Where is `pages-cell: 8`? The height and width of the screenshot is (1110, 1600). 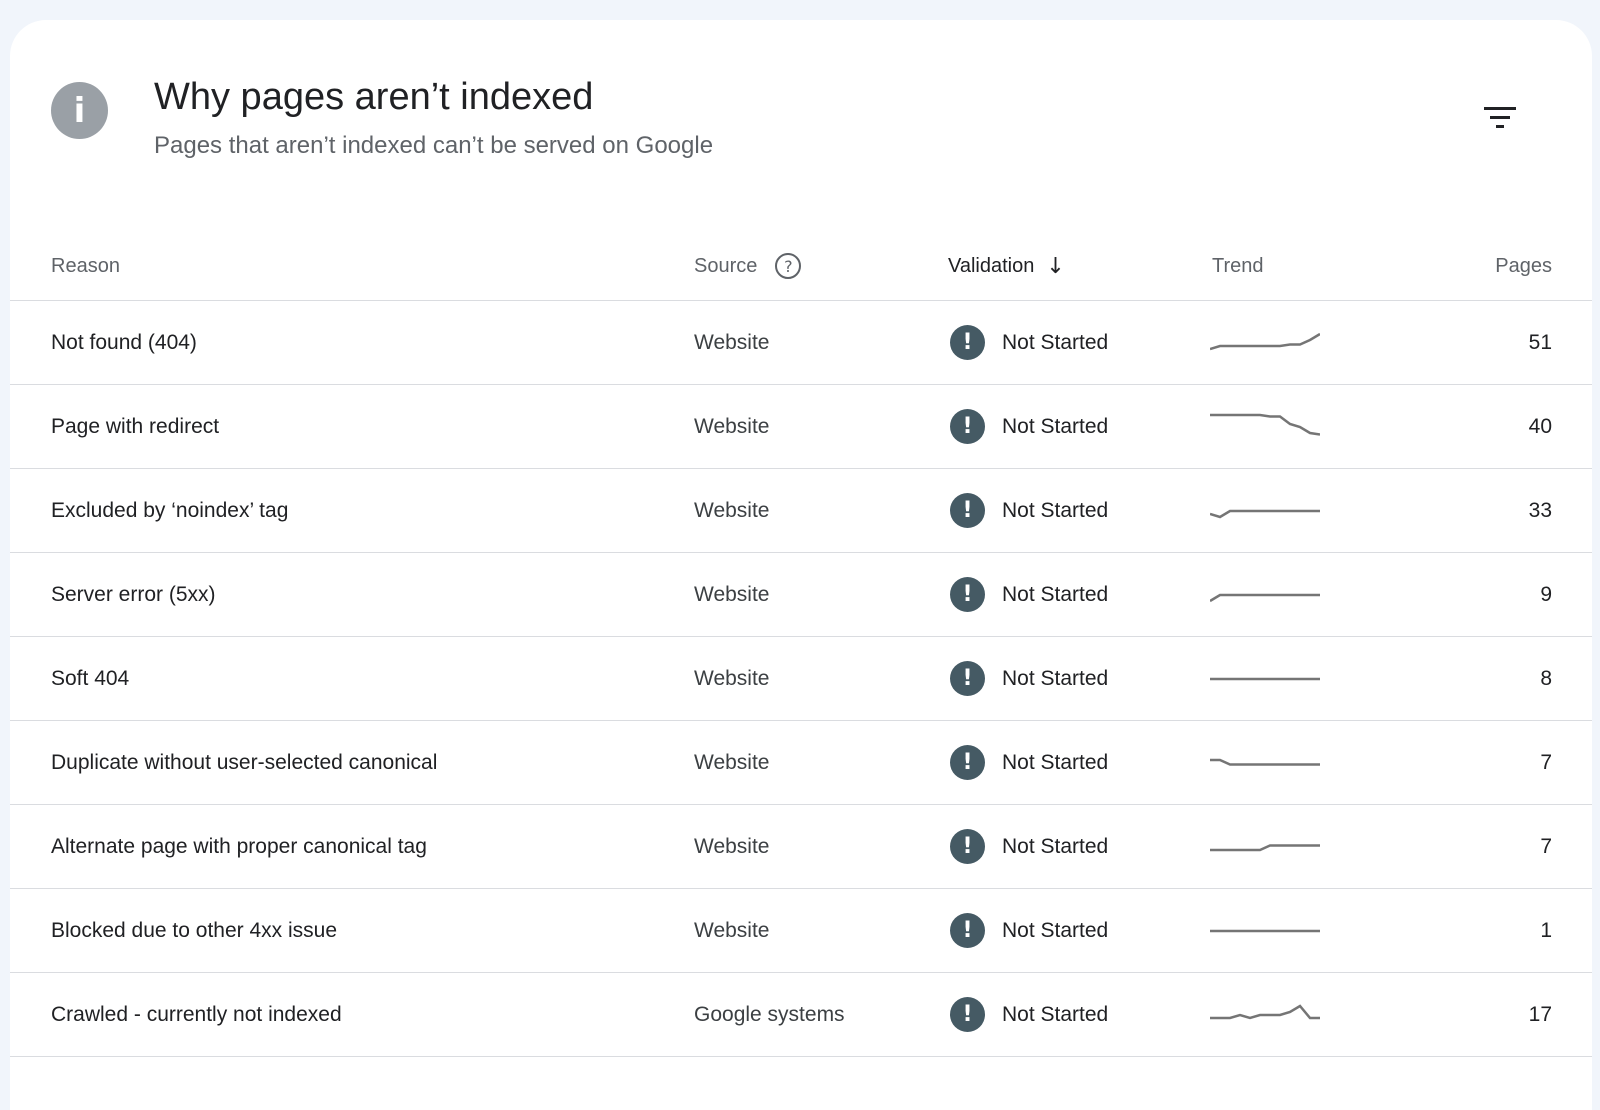 pages-cell: 8 is located at coordinates (1546, 678).